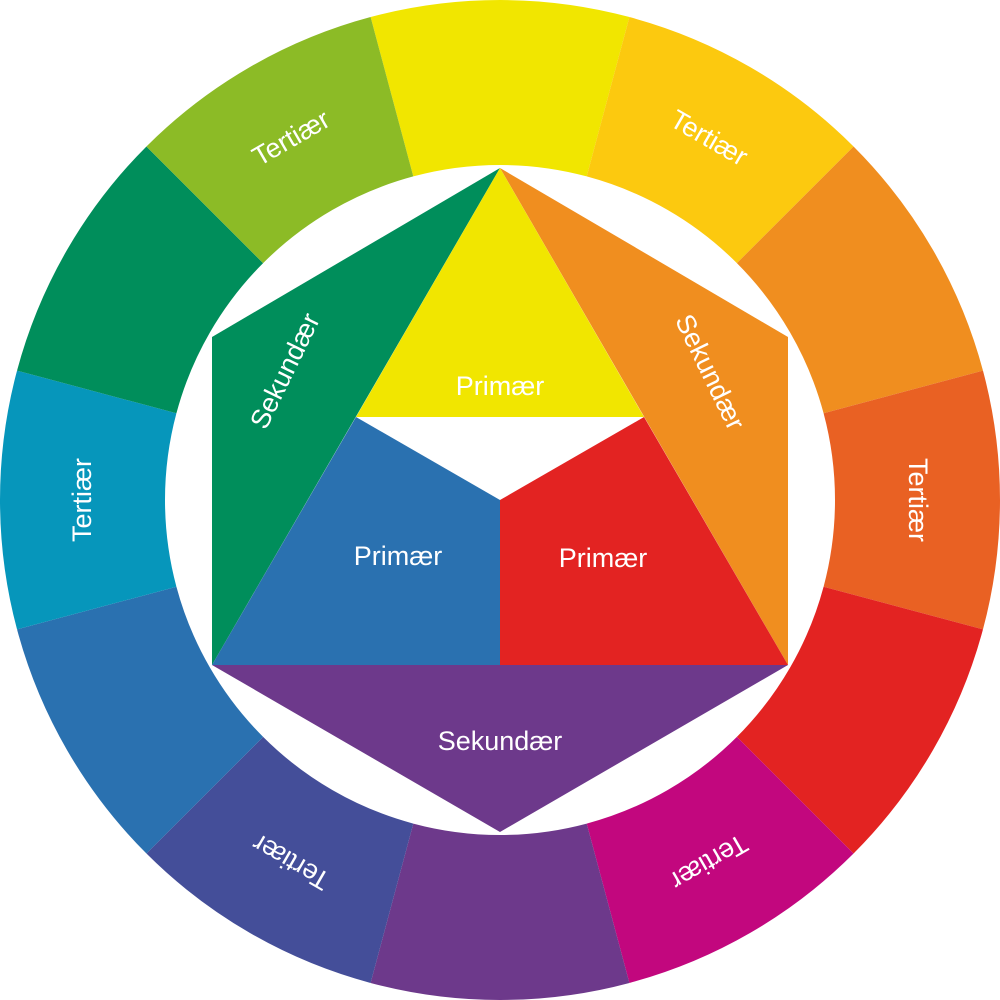  What do you see at coordinates (398, 556) in the screenshot?
I see `primary-blue-label: Primær` at bounding box center [398, 556].